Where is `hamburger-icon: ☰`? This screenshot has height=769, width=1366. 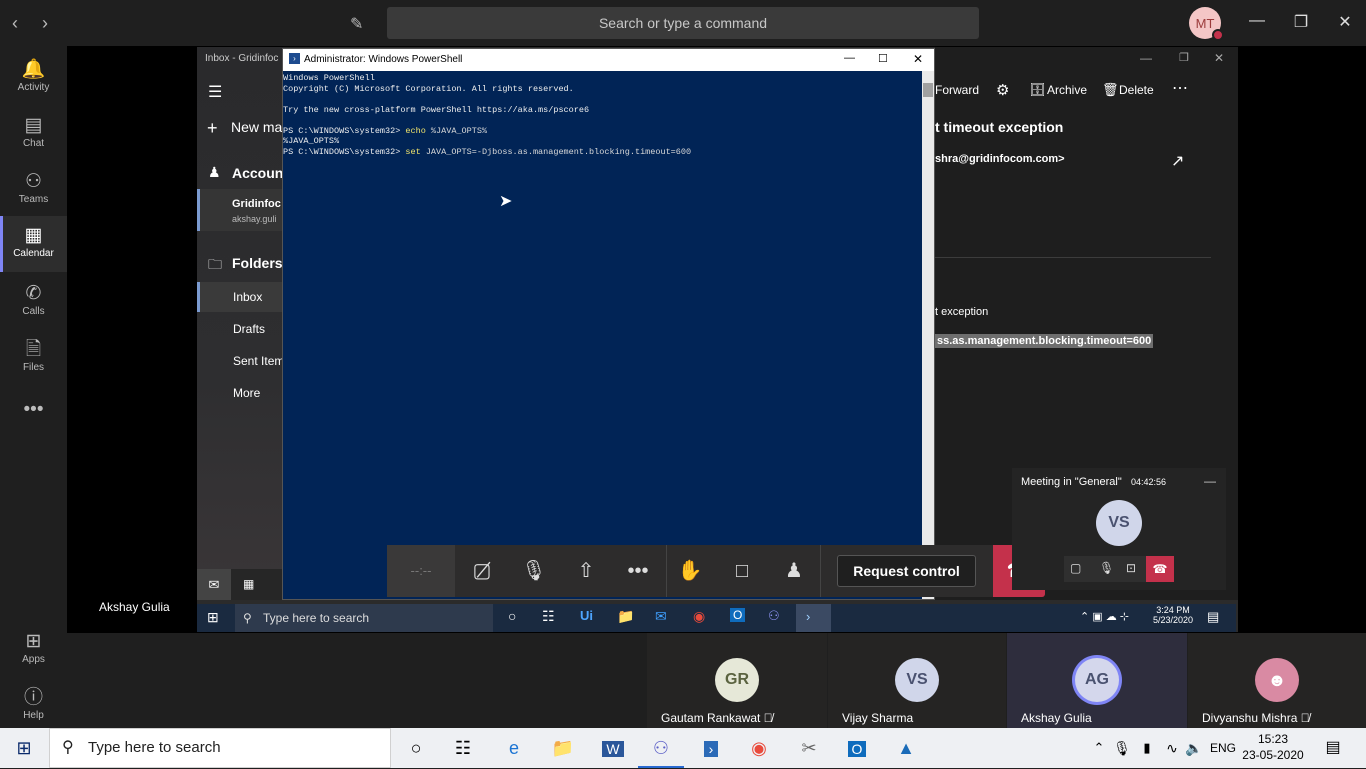
hamburger-icon: ☰ is located at coordinates (215, 92).